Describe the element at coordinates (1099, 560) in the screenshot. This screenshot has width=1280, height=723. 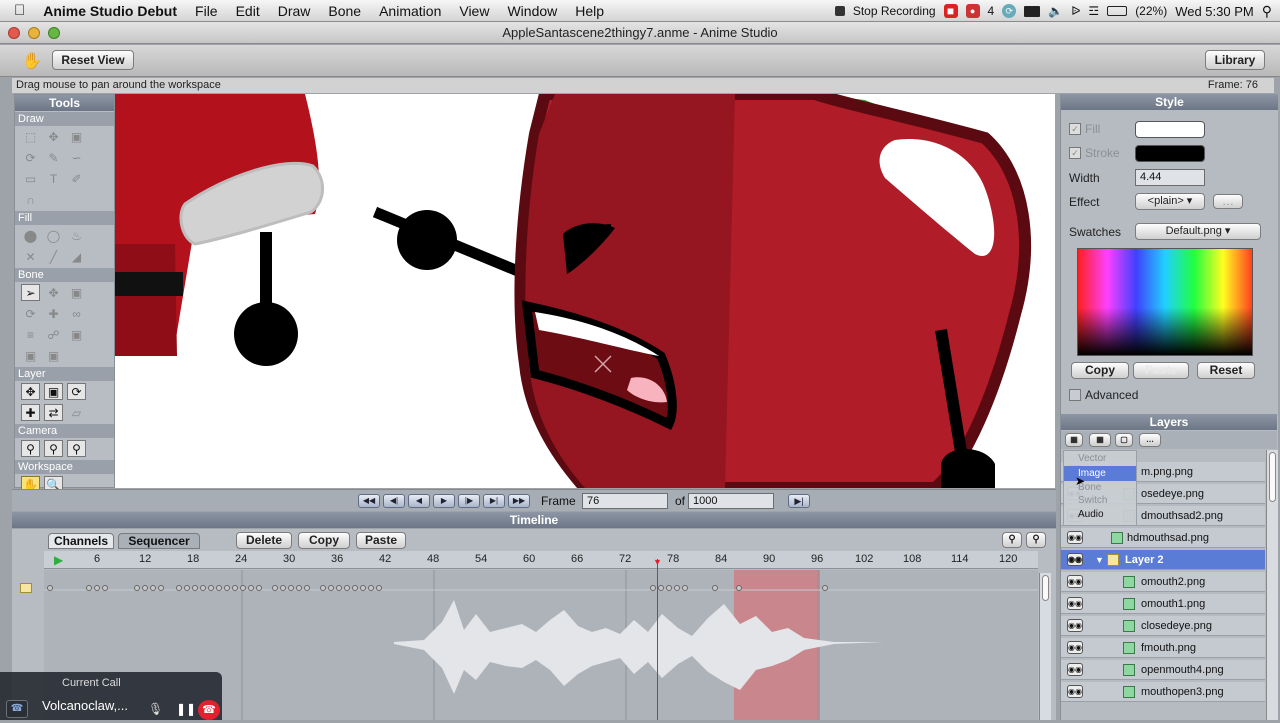
I see `group-expand-icon: ▼` at that location.